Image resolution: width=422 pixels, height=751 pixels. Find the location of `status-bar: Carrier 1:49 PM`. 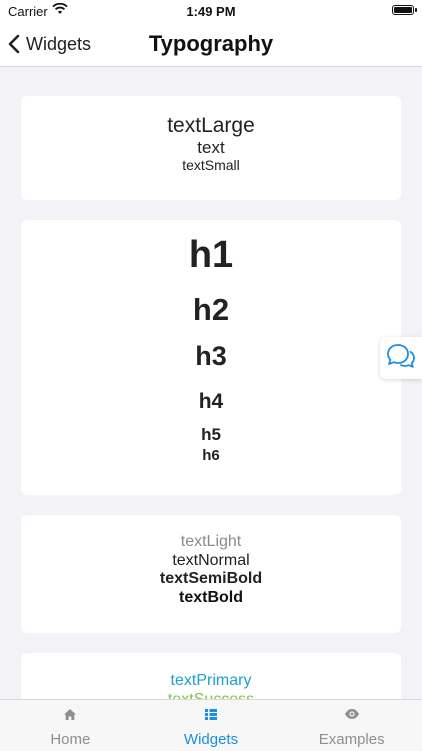

status-bar: Carrier 1:49 PM is located at coordinates (211, 11).